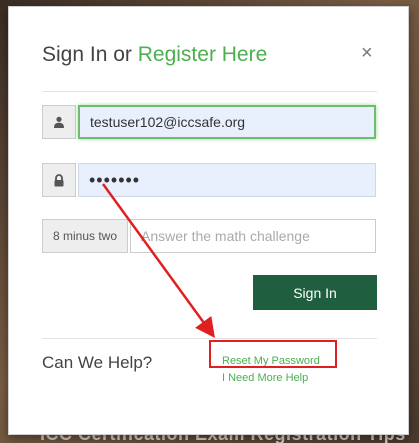 Image resolution: width=419 pixels, height=443 pixels. I want to click on need-more-help-link: I Need More Help, so click(271, 378).